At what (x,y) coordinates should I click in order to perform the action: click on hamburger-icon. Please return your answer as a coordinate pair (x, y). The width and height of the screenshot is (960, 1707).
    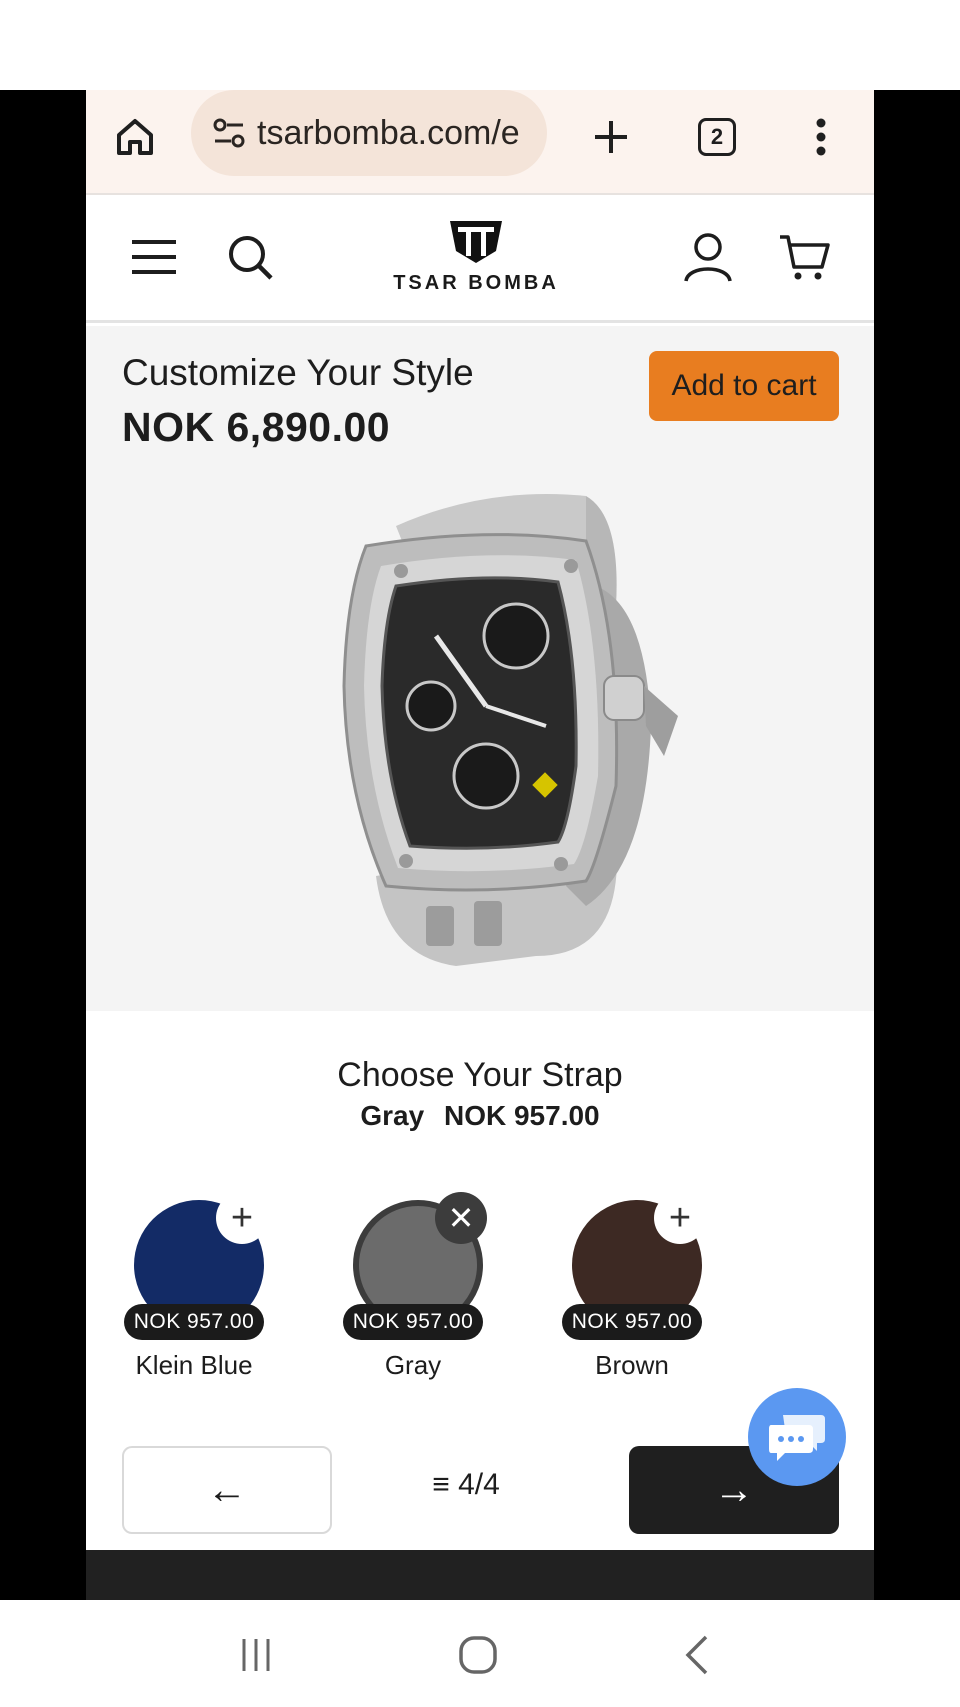
    Looking at the image, I should click on (154, 257).